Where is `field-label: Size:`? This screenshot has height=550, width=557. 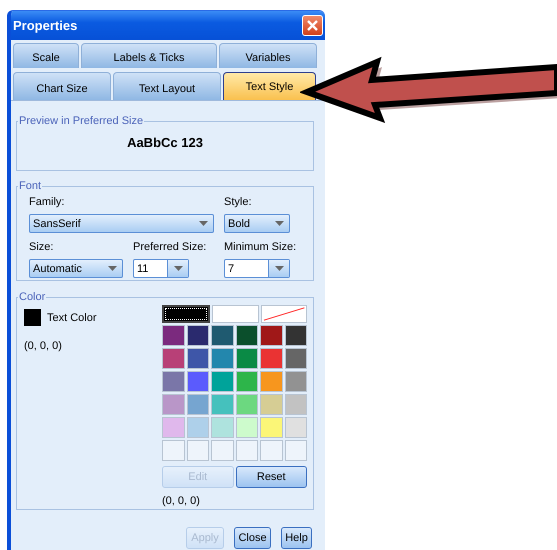
field-label: Size: is located at coordinates (41, 247).